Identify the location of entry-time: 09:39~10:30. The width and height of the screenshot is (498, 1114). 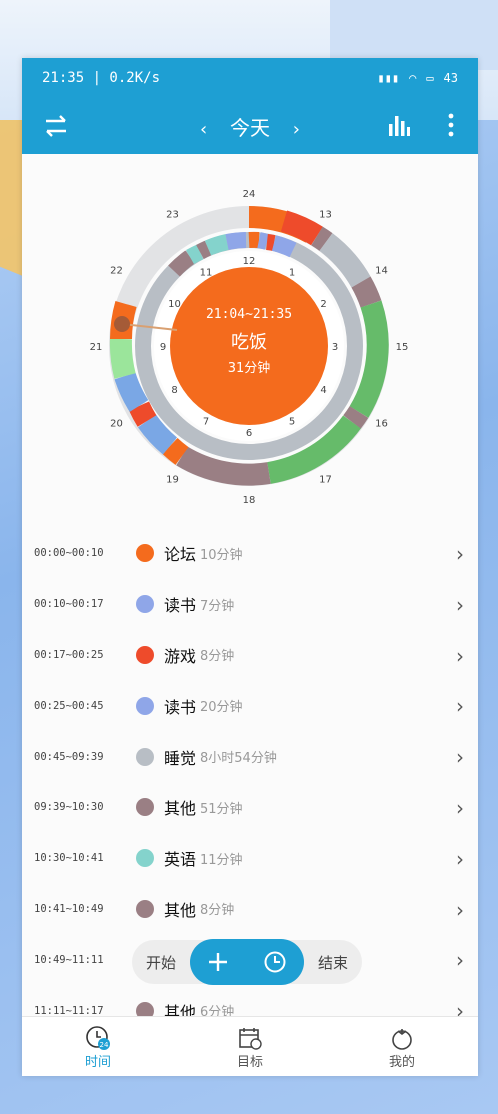
(69, 807).